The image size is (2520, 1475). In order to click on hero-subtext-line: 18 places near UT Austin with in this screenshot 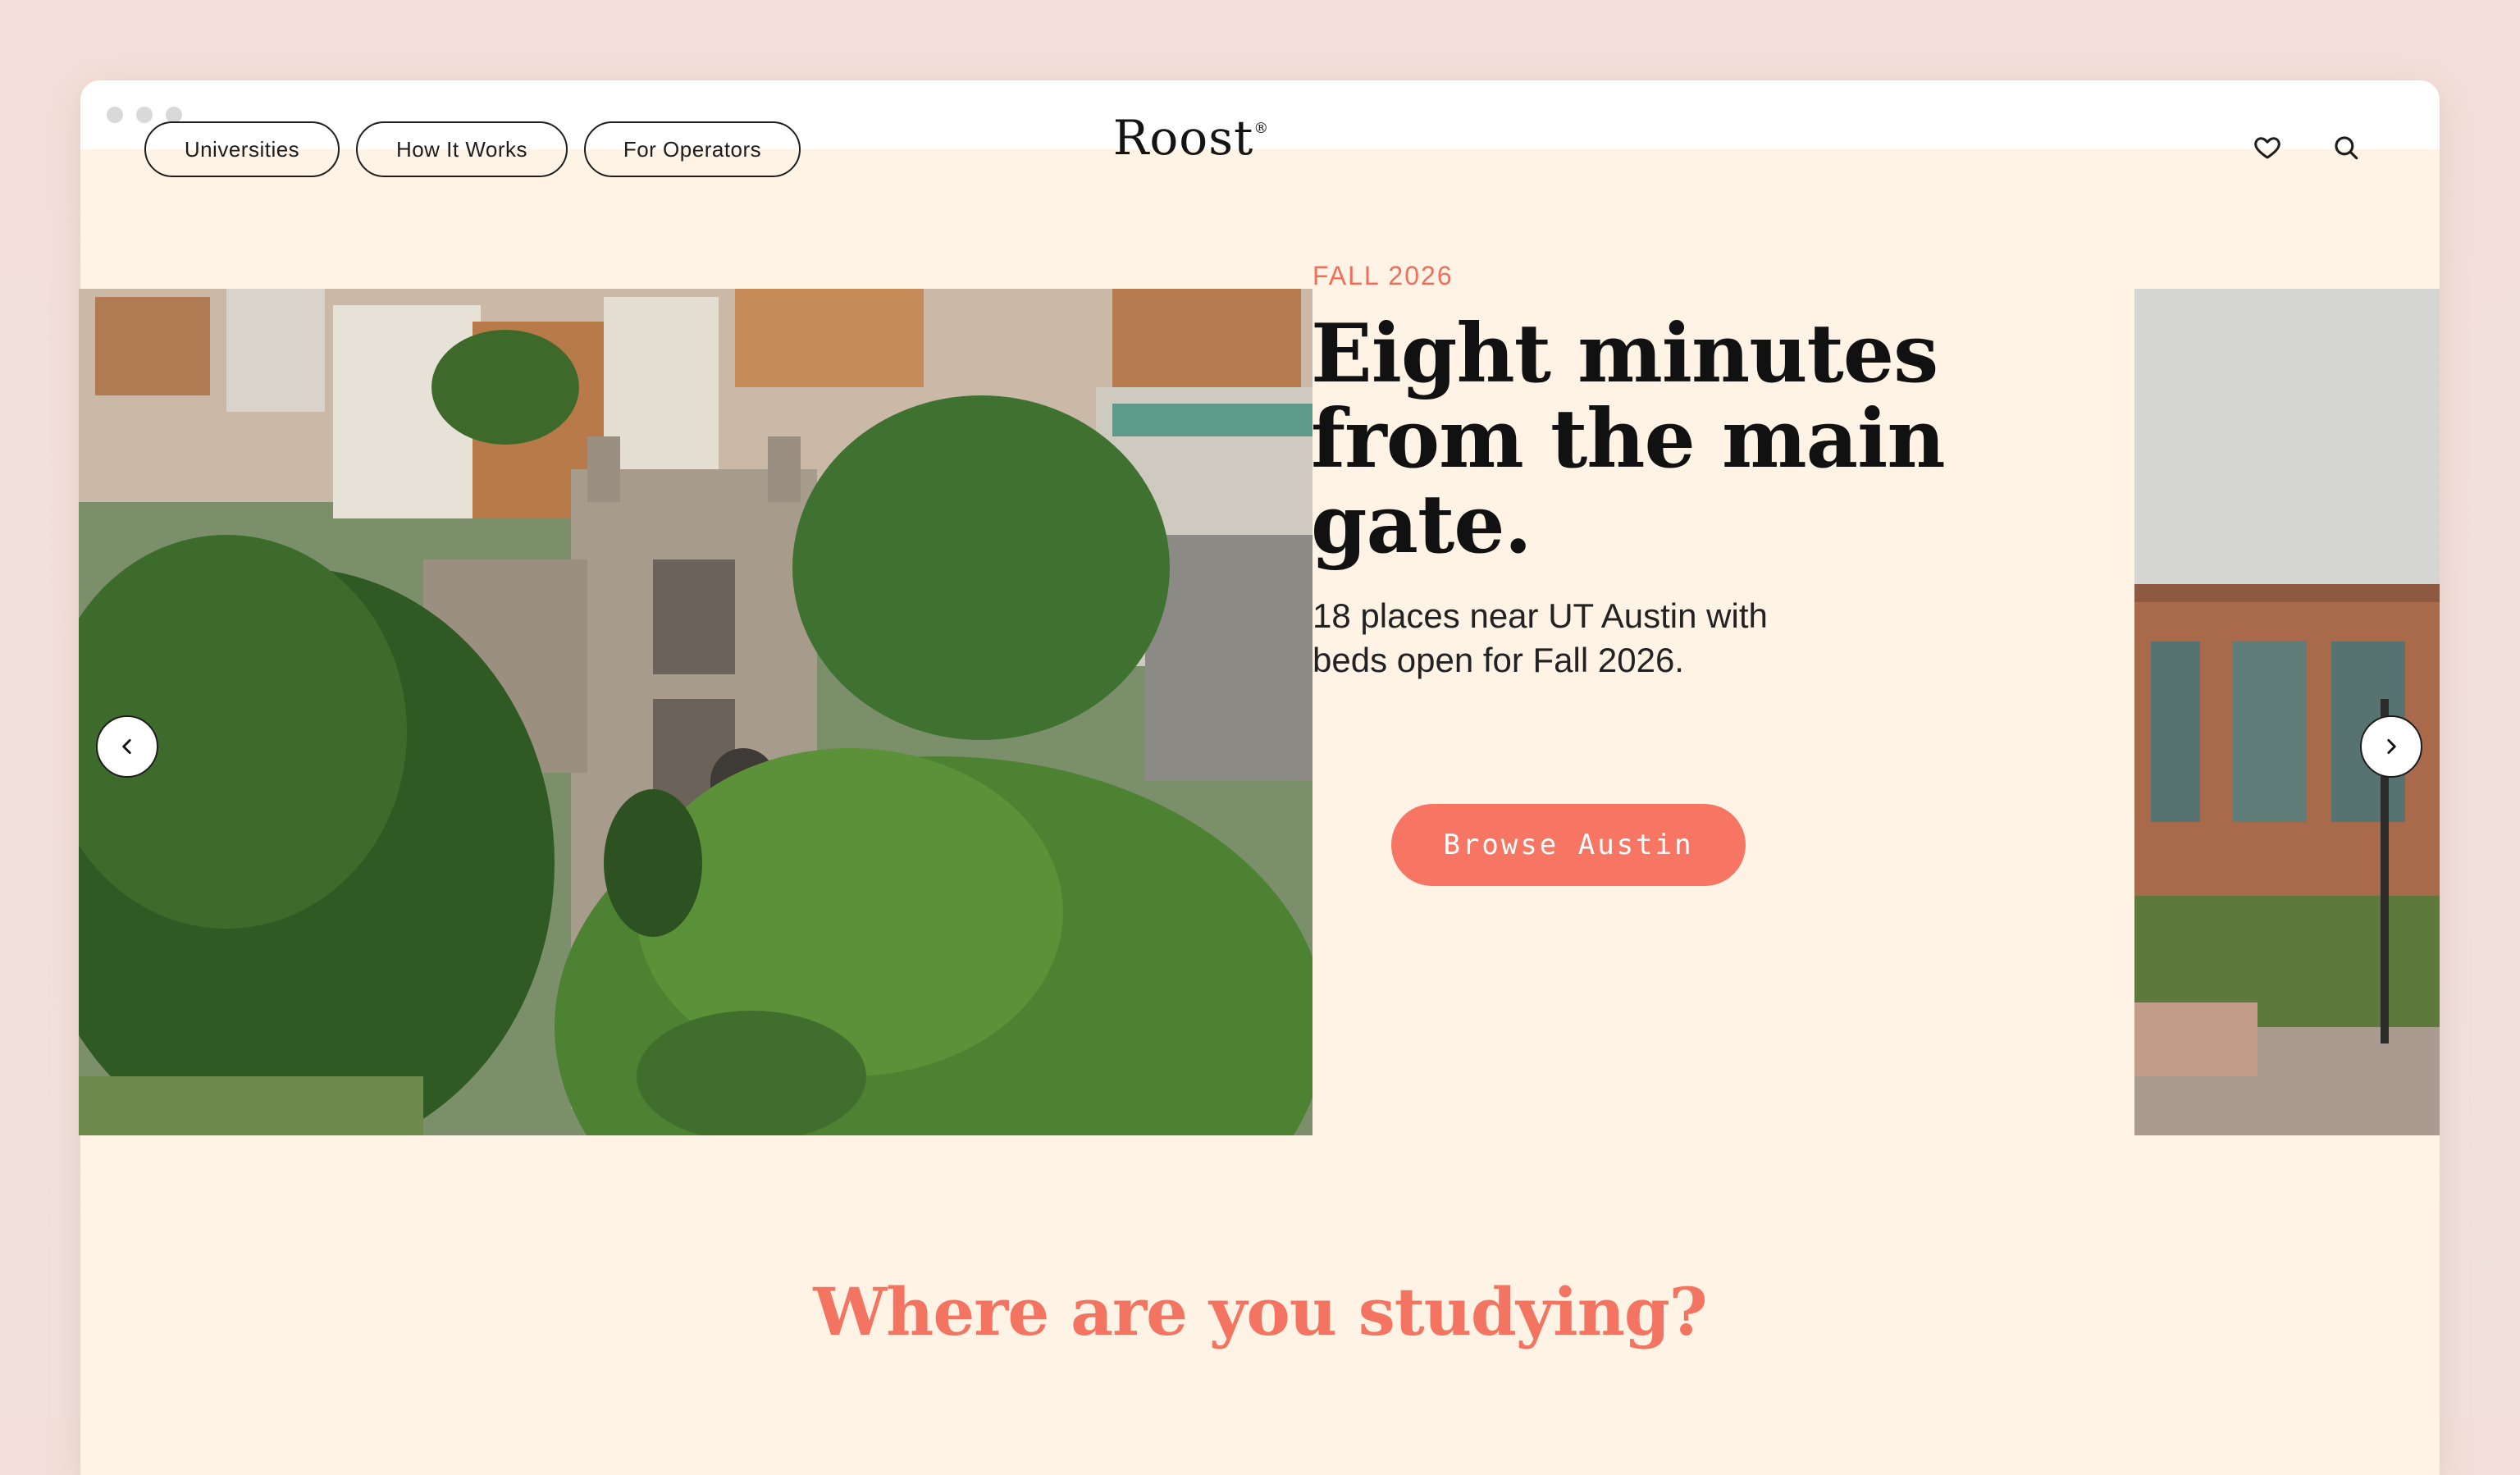, I will do `click(1540, 615)`.